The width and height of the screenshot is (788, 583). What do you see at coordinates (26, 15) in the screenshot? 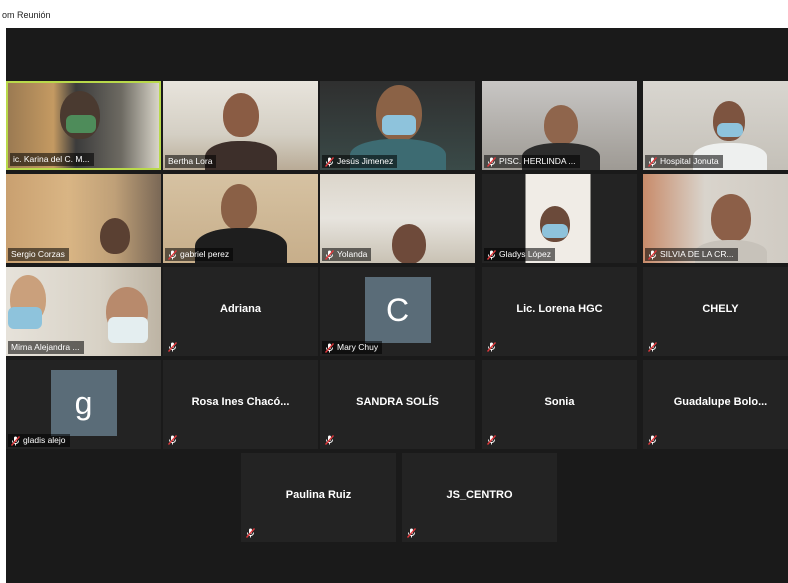
I see `window-title: om Reunión` at bounding box center [26, 15].